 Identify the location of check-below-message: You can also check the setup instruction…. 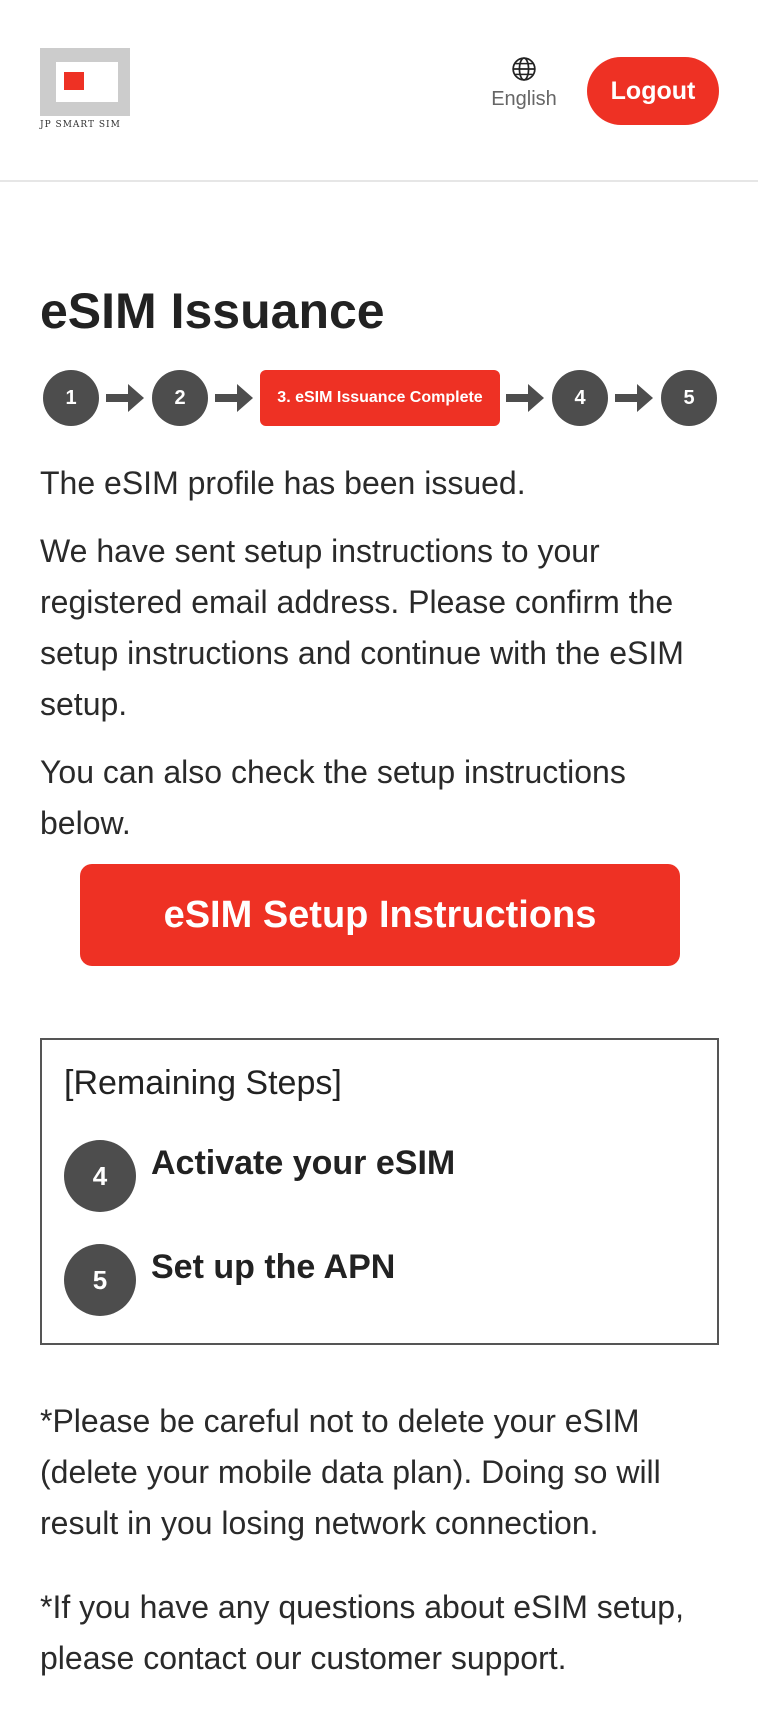
(333, 797).